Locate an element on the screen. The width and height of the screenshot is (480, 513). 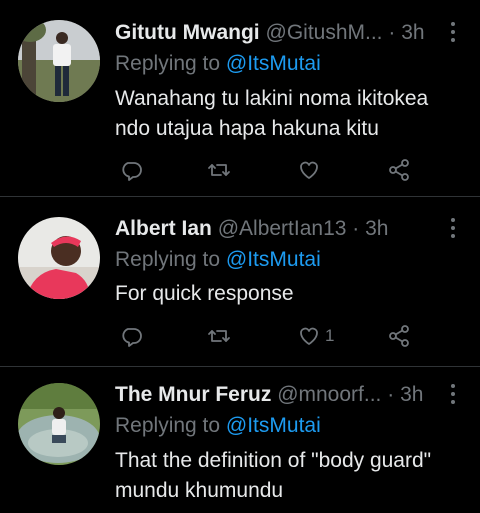
tweet-text-line: mundu khumundu is located at coordinates (199, 490).